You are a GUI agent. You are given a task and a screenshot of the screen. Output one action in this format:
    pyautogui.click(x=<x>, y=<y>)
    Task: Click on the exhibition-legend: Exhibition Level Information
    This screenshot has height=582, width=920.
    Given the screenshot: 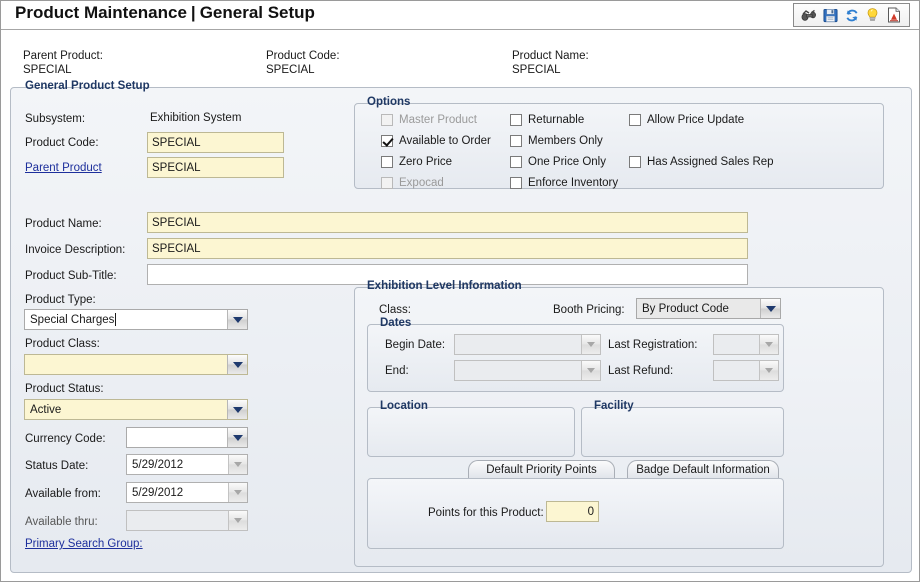 What is the action you would take?
    pyautogui.click(x=444, y=286)
    